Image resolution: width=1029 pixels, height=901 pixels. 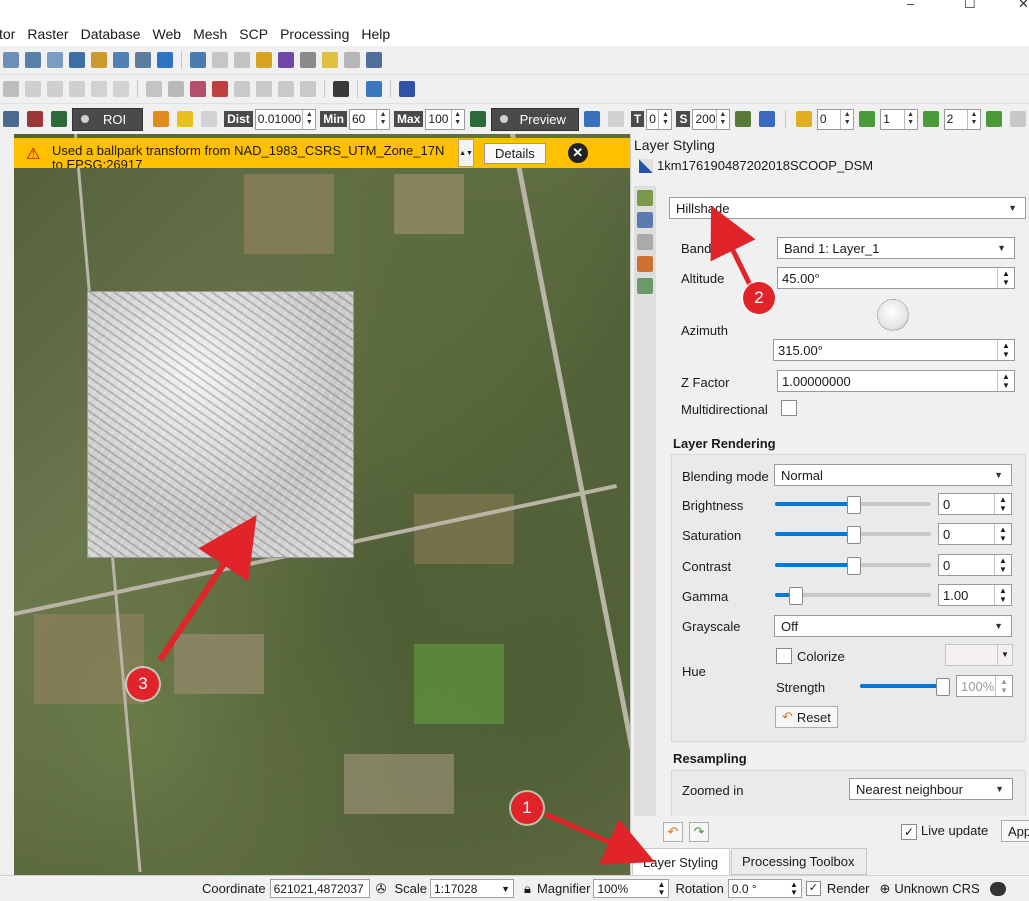 I want to click on menu-database: Database, so click(x=111, y=34).